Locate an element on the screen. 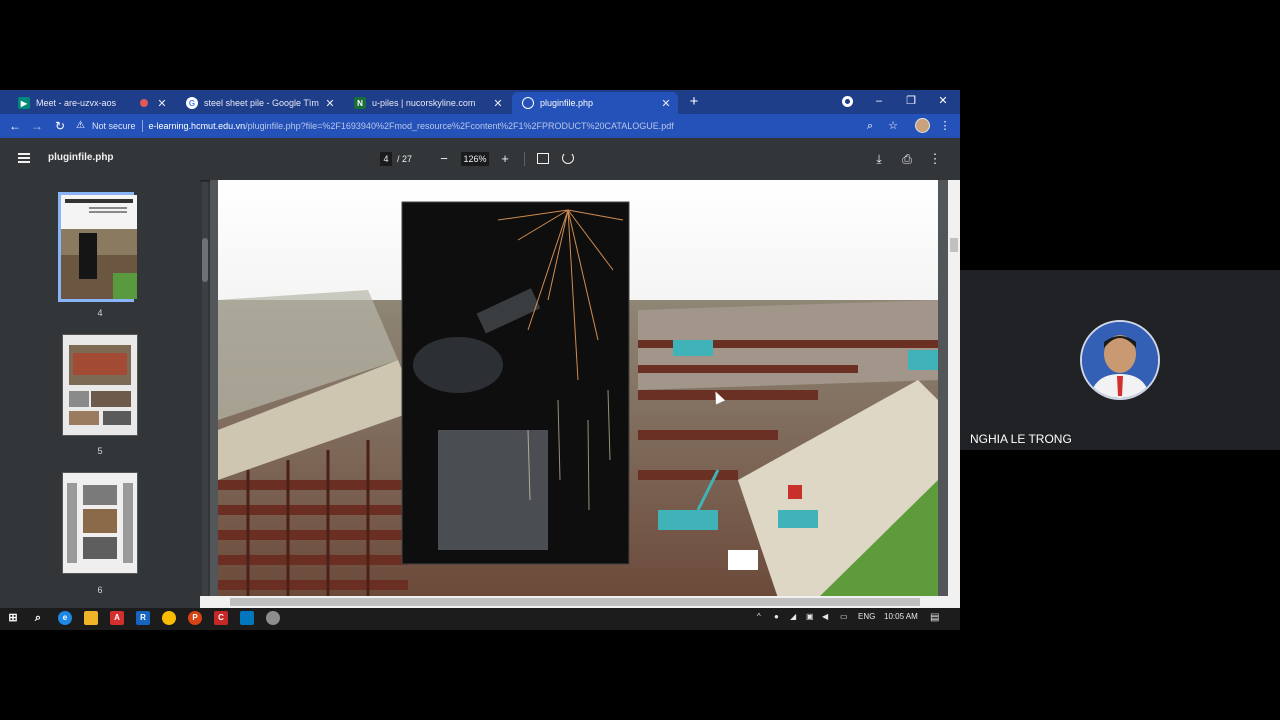  tray-chevron-icon: ^ is located at coordinates (759, 616).